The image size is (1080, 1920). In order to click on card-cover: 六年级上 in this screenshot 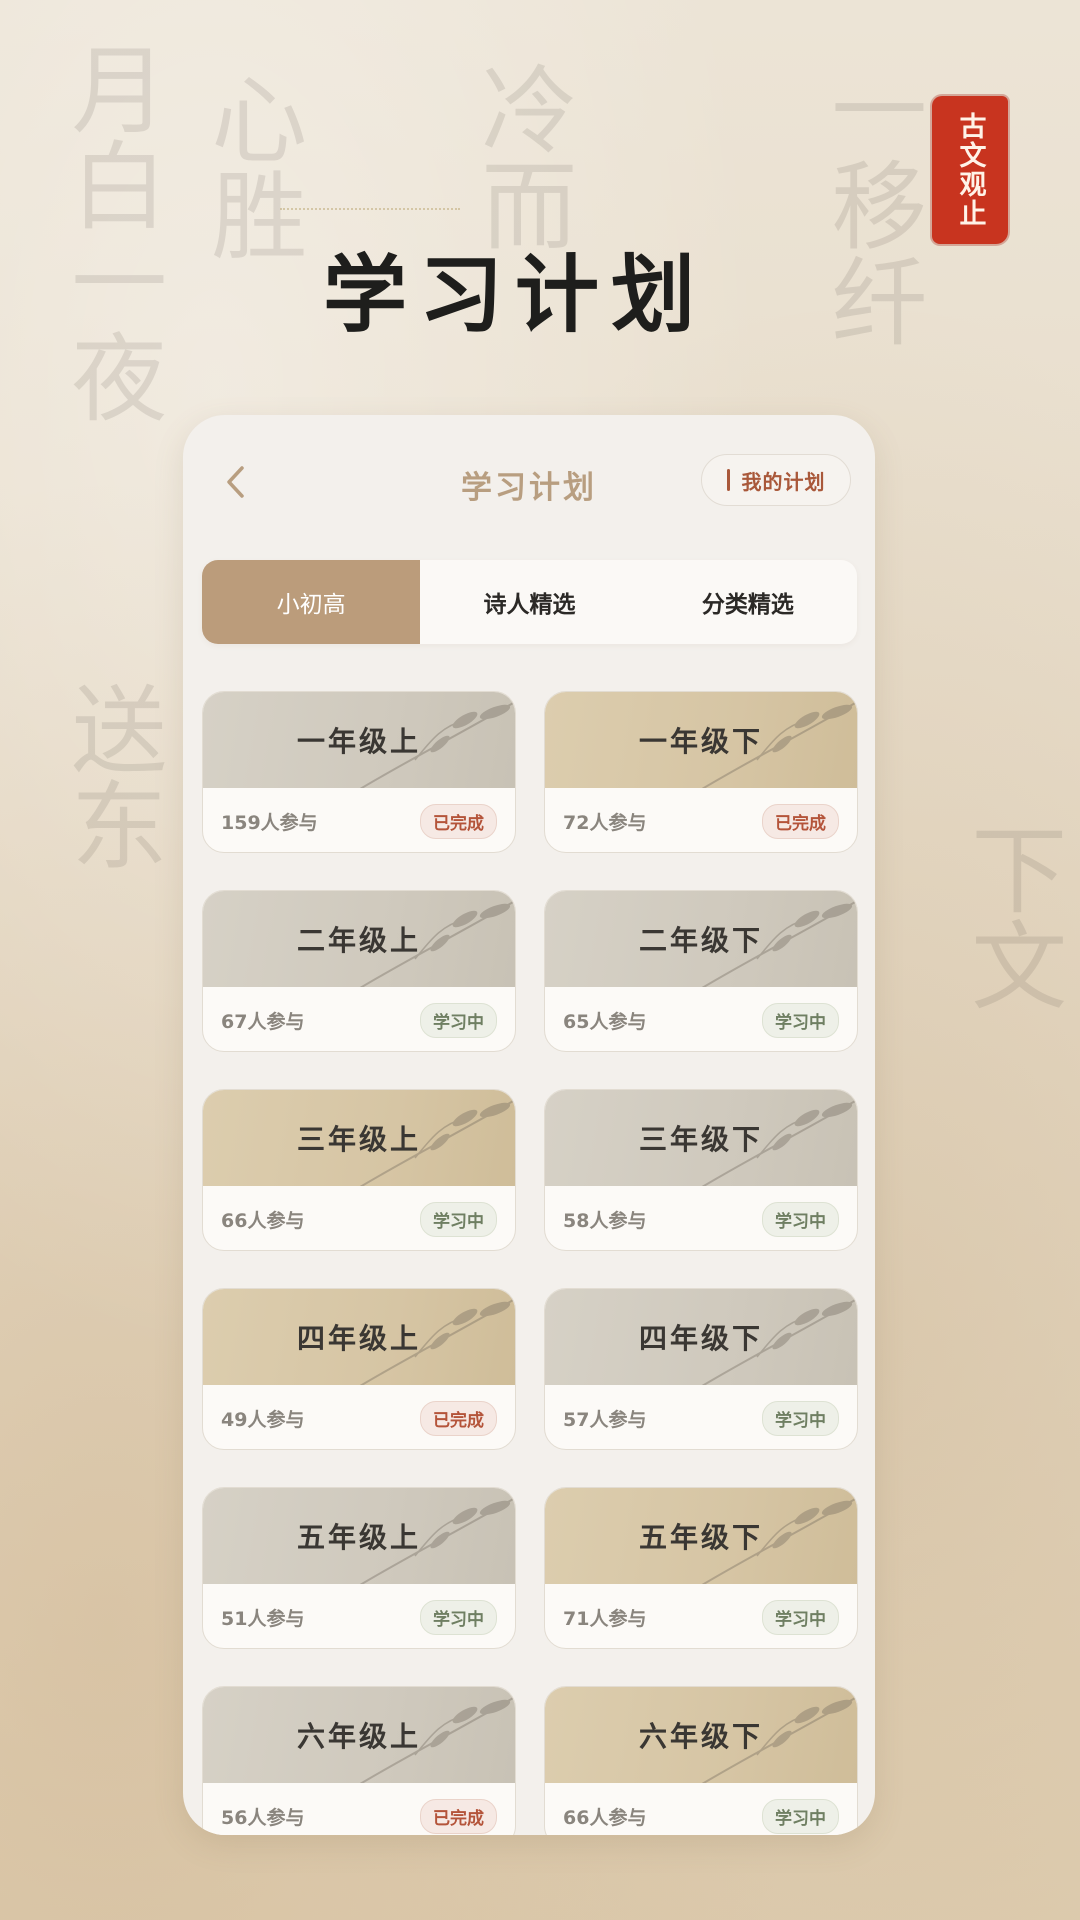, I will do `click(359, 1735)`.